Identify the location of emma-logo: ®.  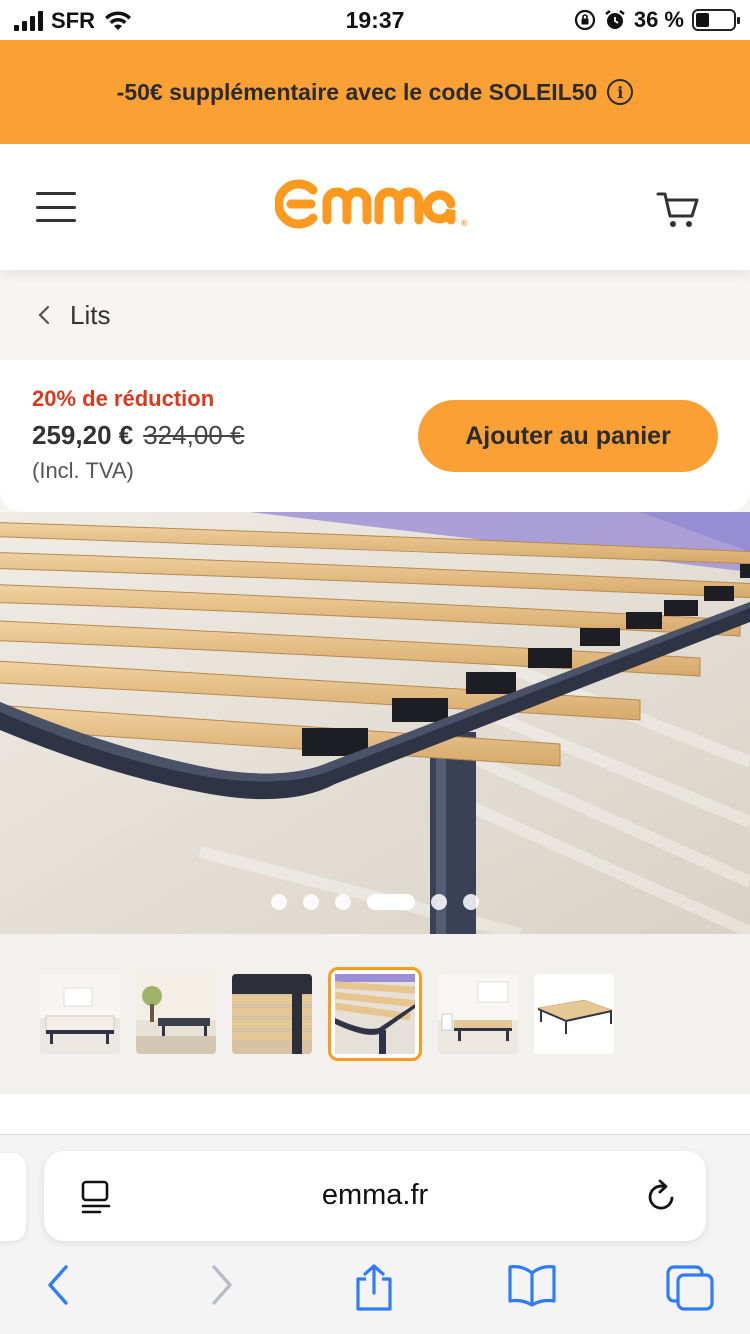
(375, 210).